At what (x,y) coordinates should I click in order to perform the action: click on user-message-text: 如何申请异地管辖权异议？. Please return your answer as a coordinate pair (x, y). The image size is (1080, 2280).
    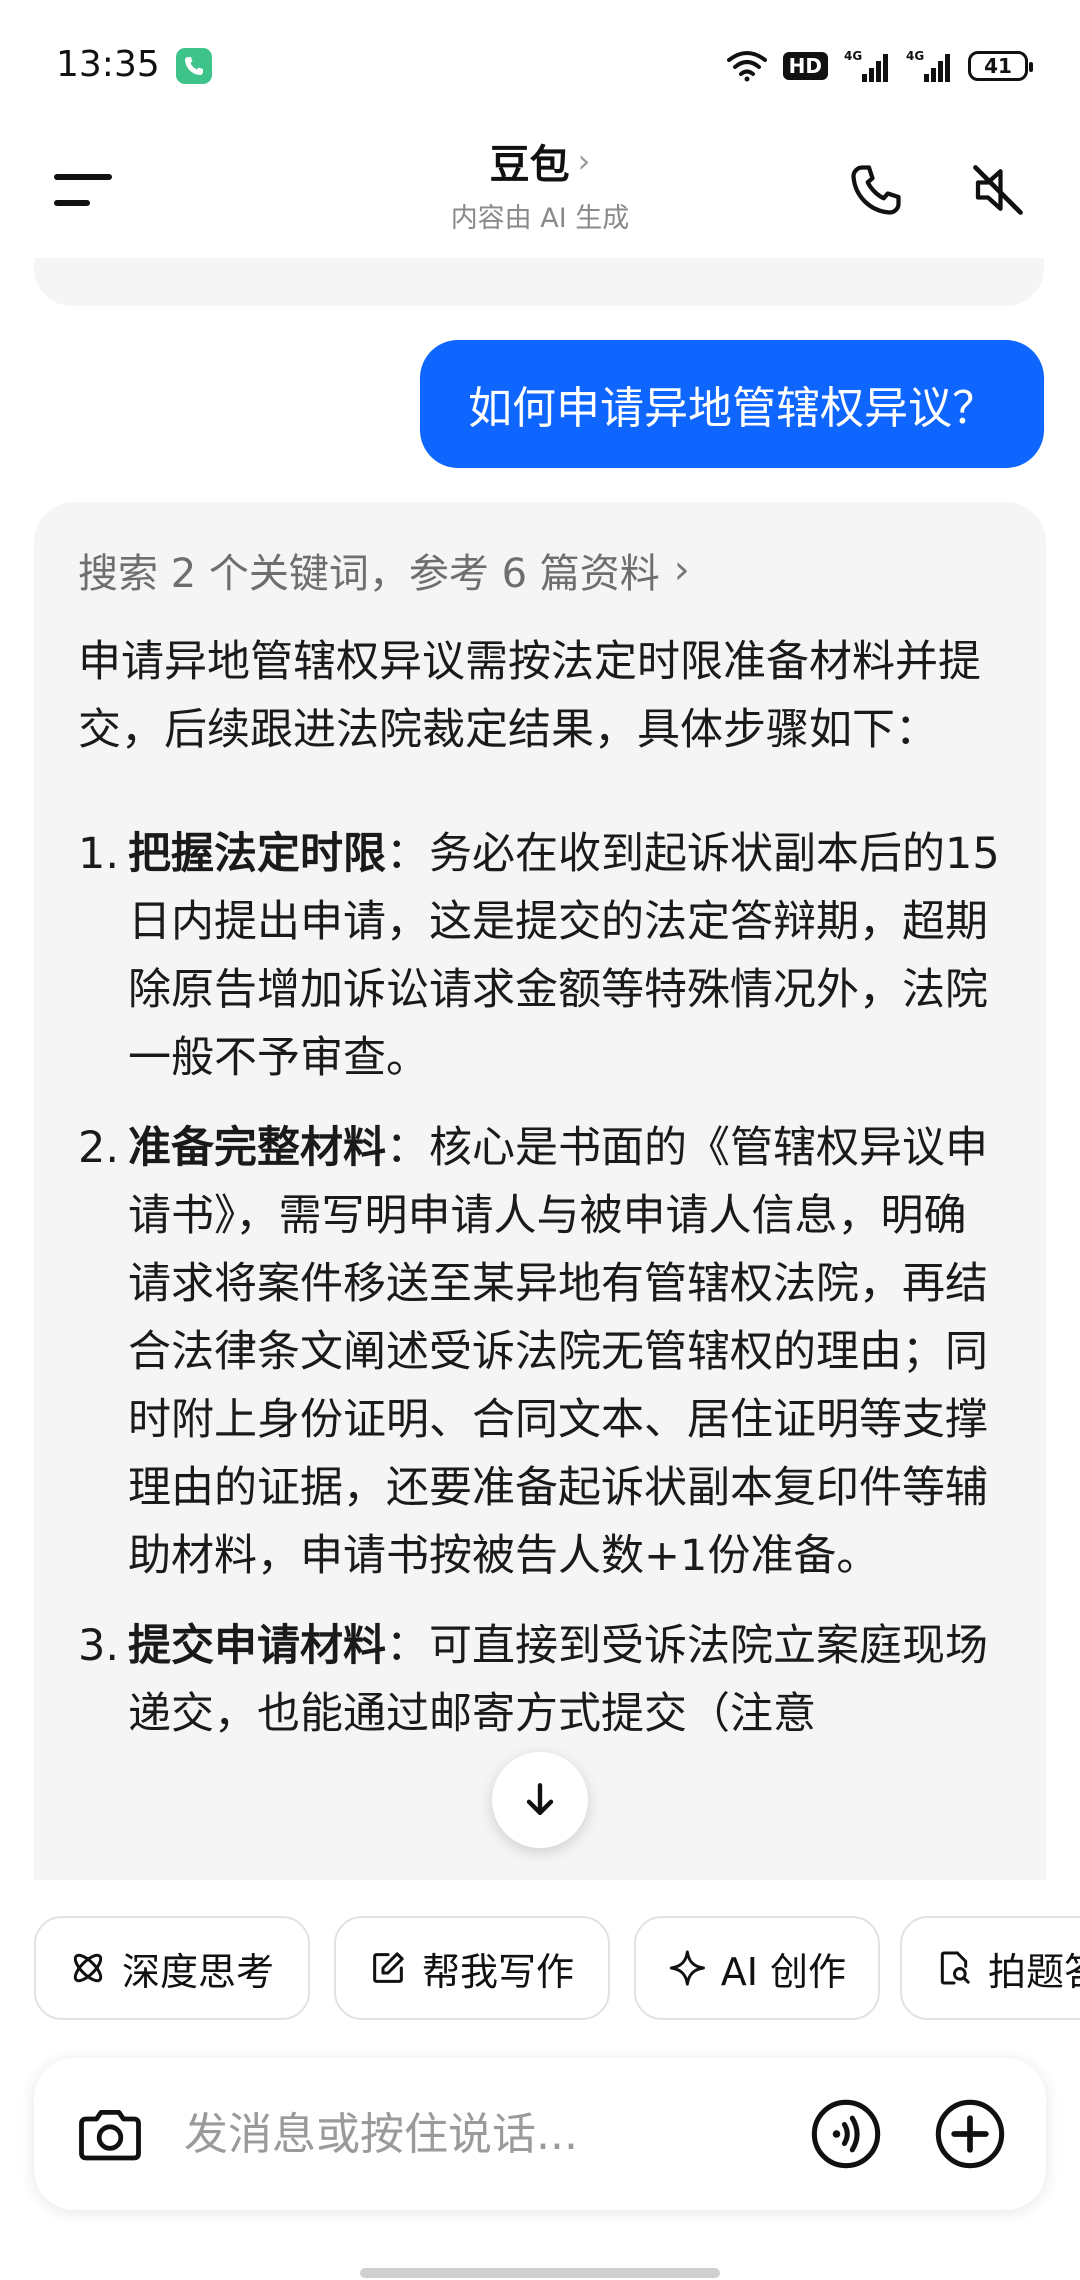
    Looking at the image, I should click on (732, 408).